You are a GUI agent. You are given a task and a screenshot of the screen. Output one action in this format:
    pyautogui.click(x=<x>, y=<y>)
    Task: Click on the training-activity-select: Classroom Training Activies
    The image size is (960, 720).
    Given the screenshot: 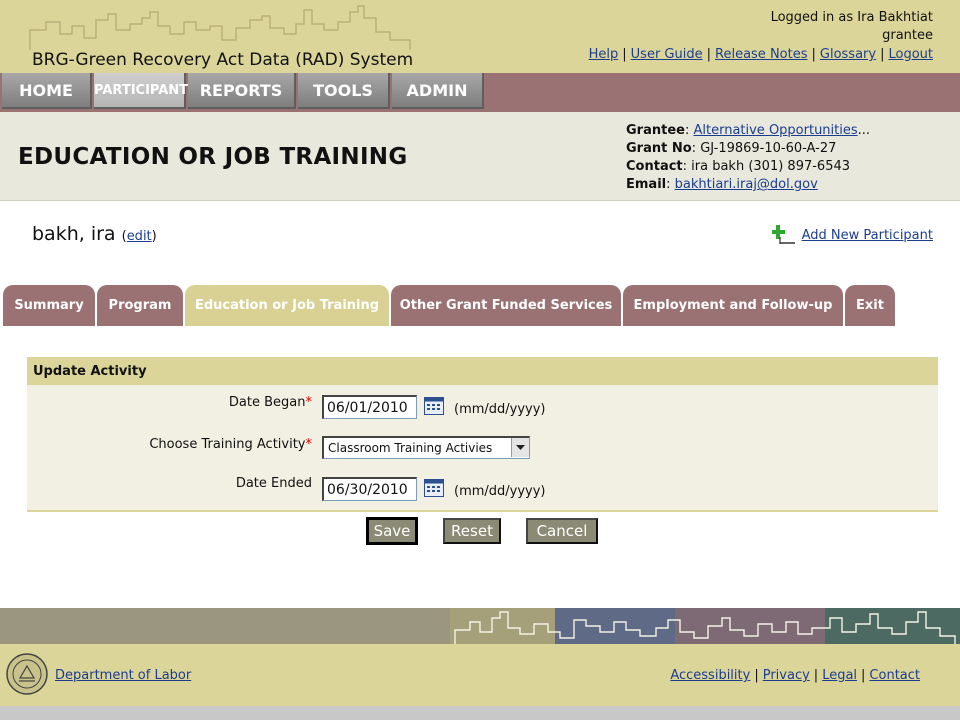 What is the action you would take?
    pyautogui.click(x=426, y=447)
    